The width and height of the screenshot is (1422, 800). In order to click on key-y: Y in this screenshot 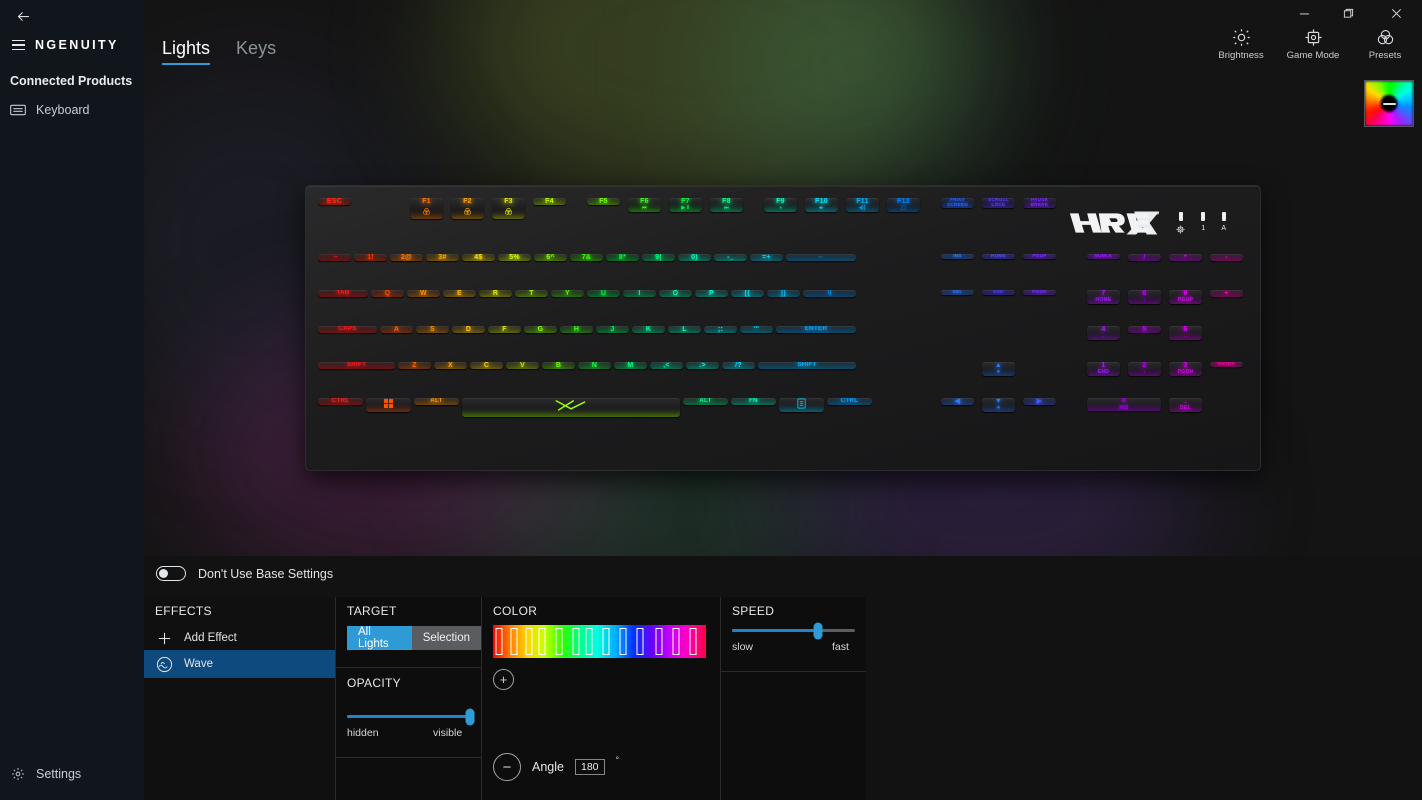, I will do `click(567, 294)`.